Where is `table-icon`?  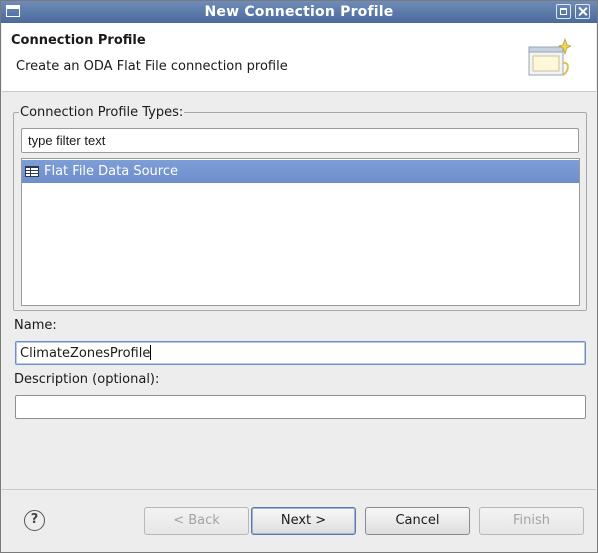
table-icon is located at coordinates (32, 171).